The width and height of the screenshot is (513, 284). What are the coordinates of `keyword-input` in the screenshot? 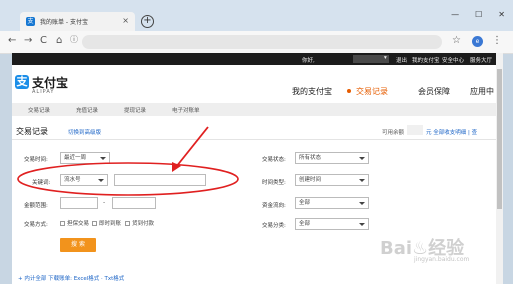 It's located at (160, 180).